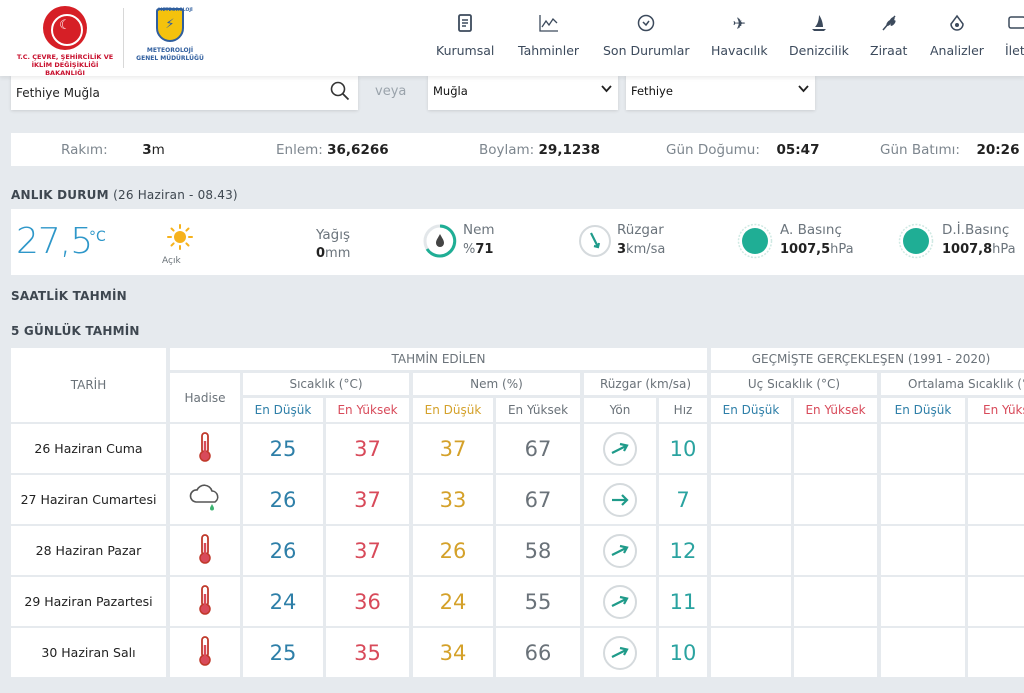 The width and height of the screenshot is (1024, 693). Describe the element at coordinates (819, 36) in the screenshot. I see `nav-denizcilik: Denizcilik` at that location.